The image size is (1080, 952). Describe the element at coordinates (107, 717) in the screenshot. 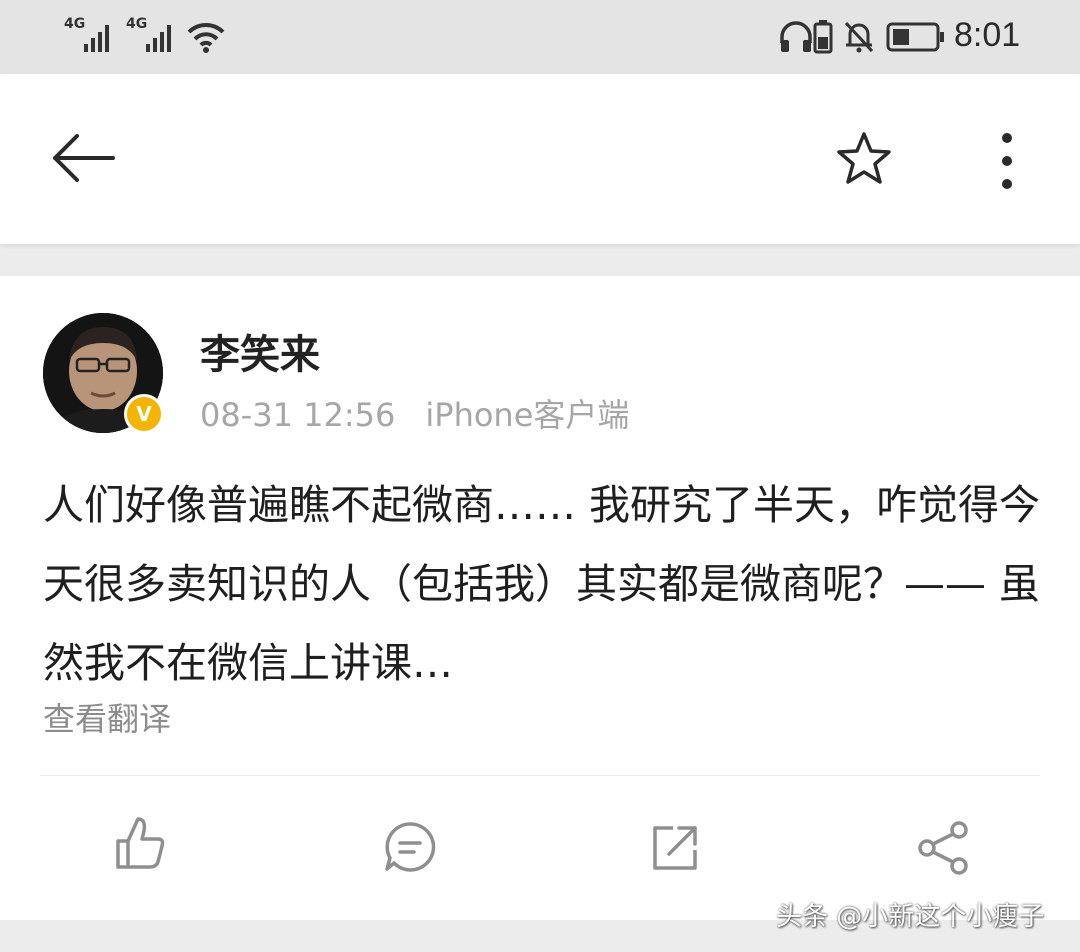

I see `translate-link: 查看翻译` at that location.